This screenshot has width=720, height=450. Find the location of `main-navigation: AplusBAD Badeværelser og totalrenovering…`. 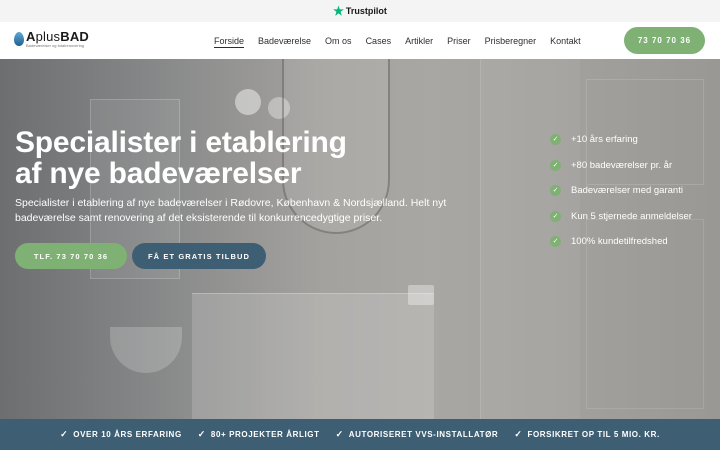

main-navigation: AplusBAD Badeværelser og totalrenovering… is located at coordinates (360, 40).